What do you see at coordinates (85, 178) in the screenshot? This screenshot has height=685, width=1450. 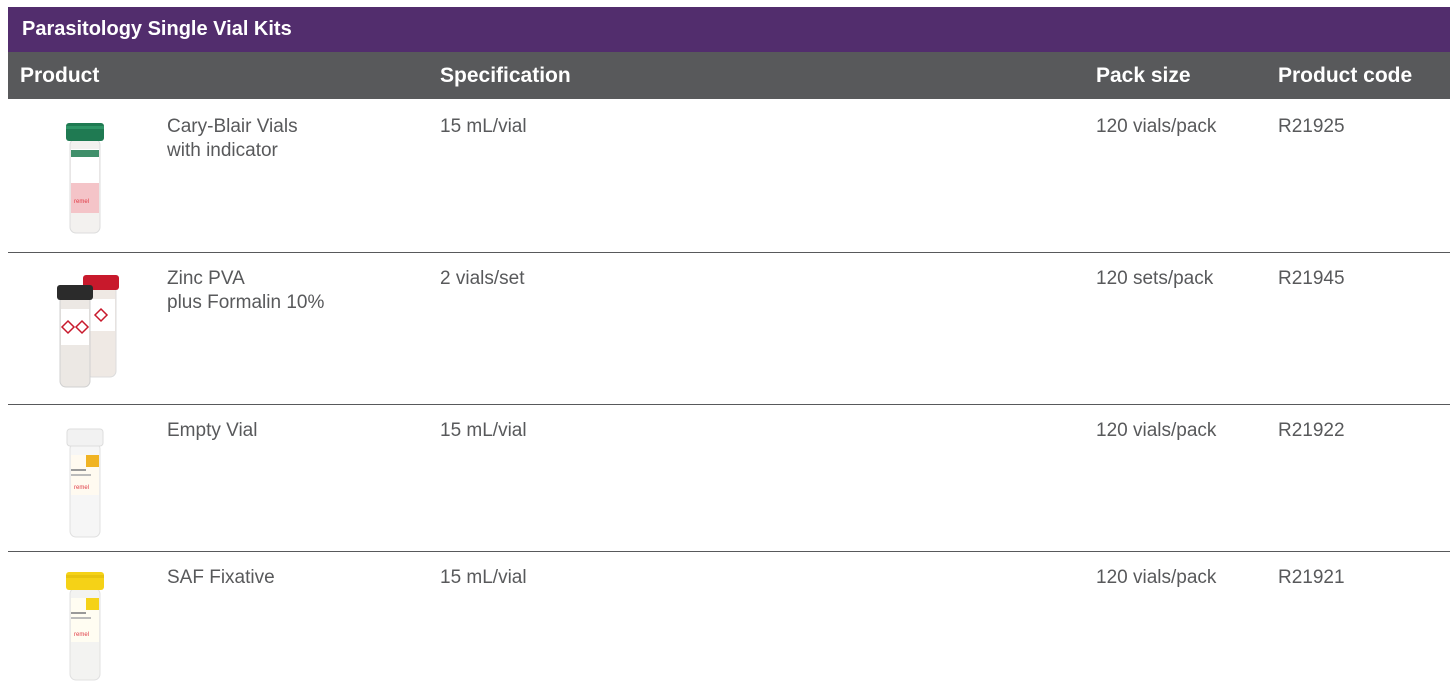 I see `cary-blair-vial-green-cap-icon: remel` at bounding box center [85, 178].